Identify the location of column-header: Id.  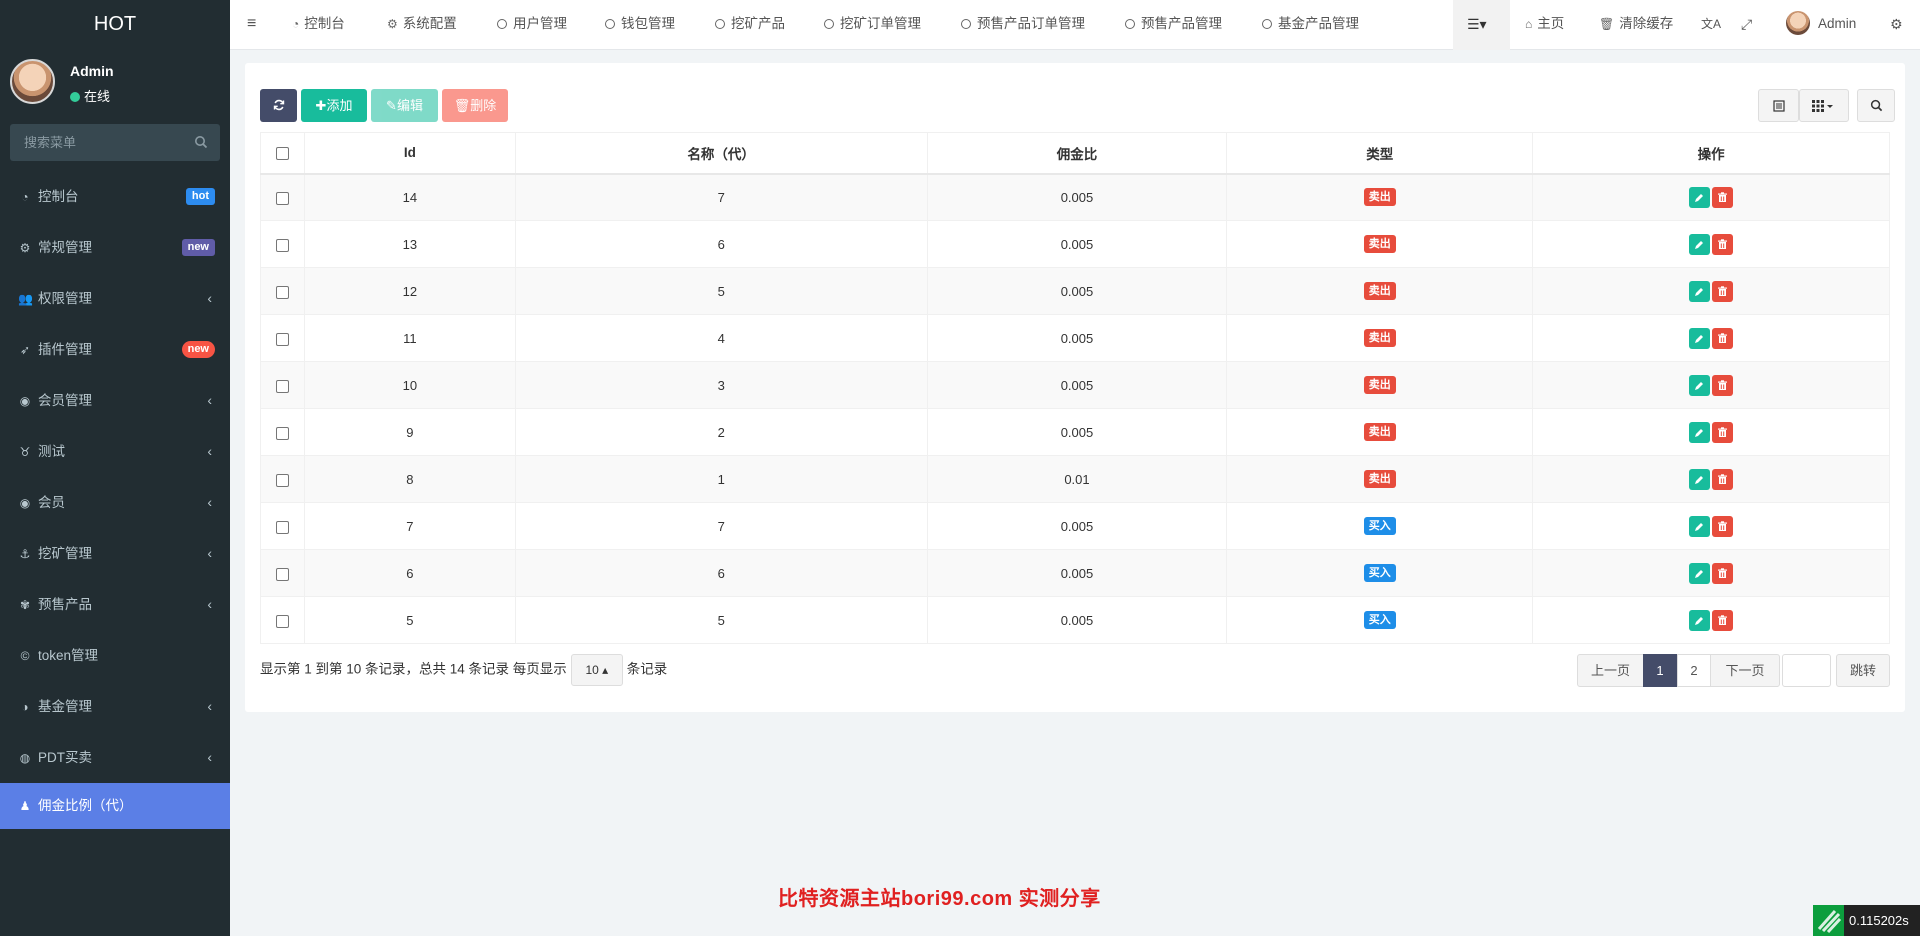
(409, 153).